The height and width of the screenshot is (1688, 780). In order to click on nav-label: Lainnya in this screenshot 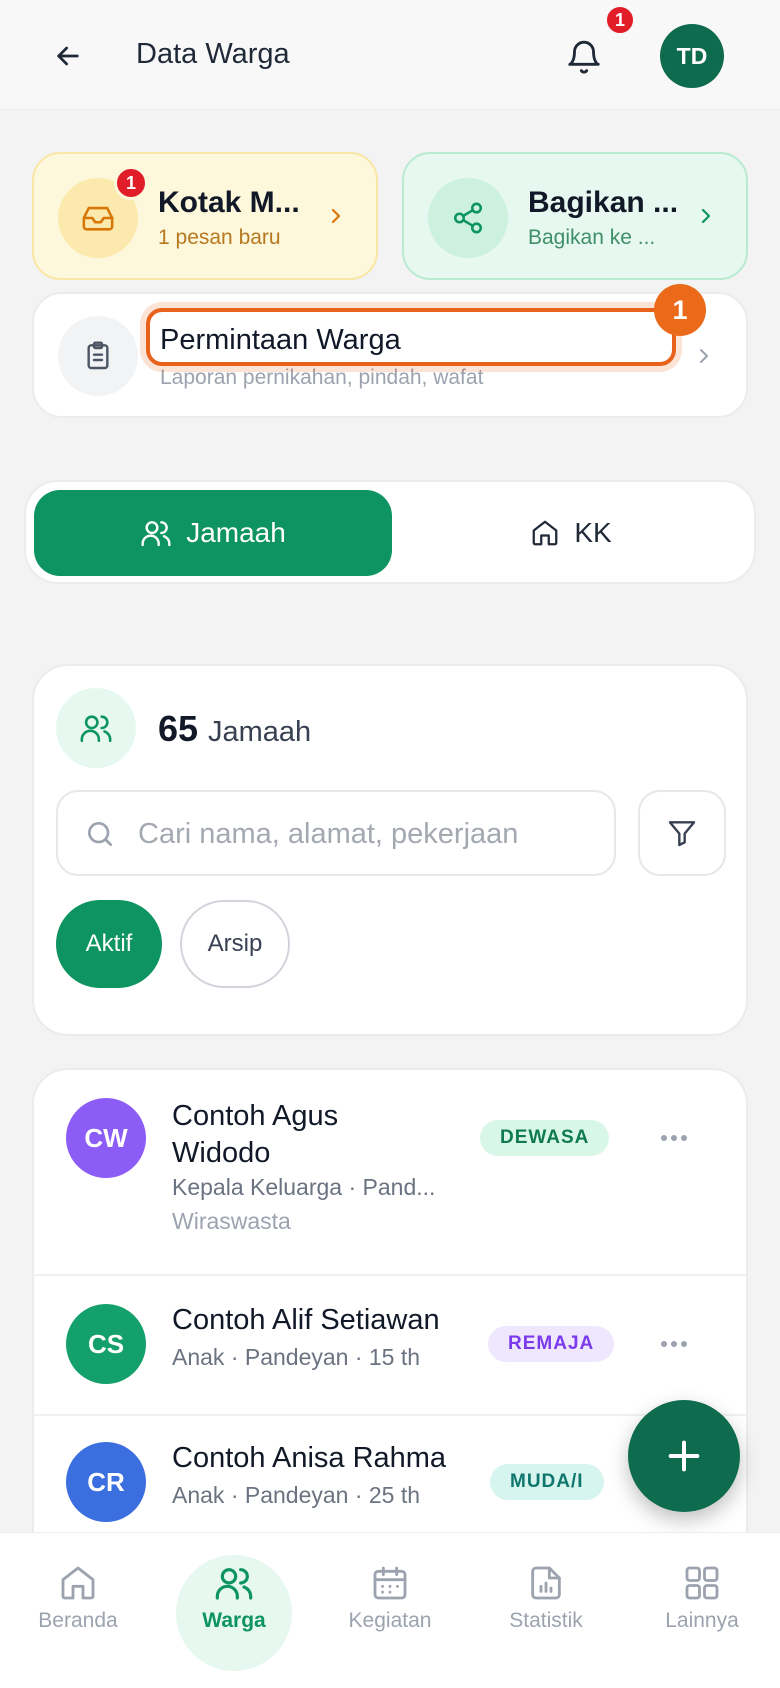, I will do `click(702, 1620)`.